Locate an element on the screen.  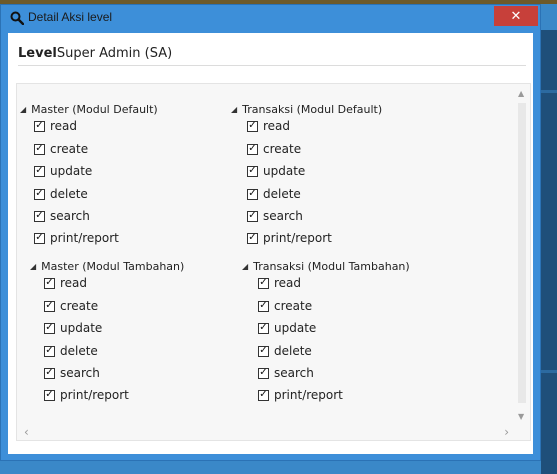
group-header: ◢ Master (Modul Default) is located at coordinates (89, 109).